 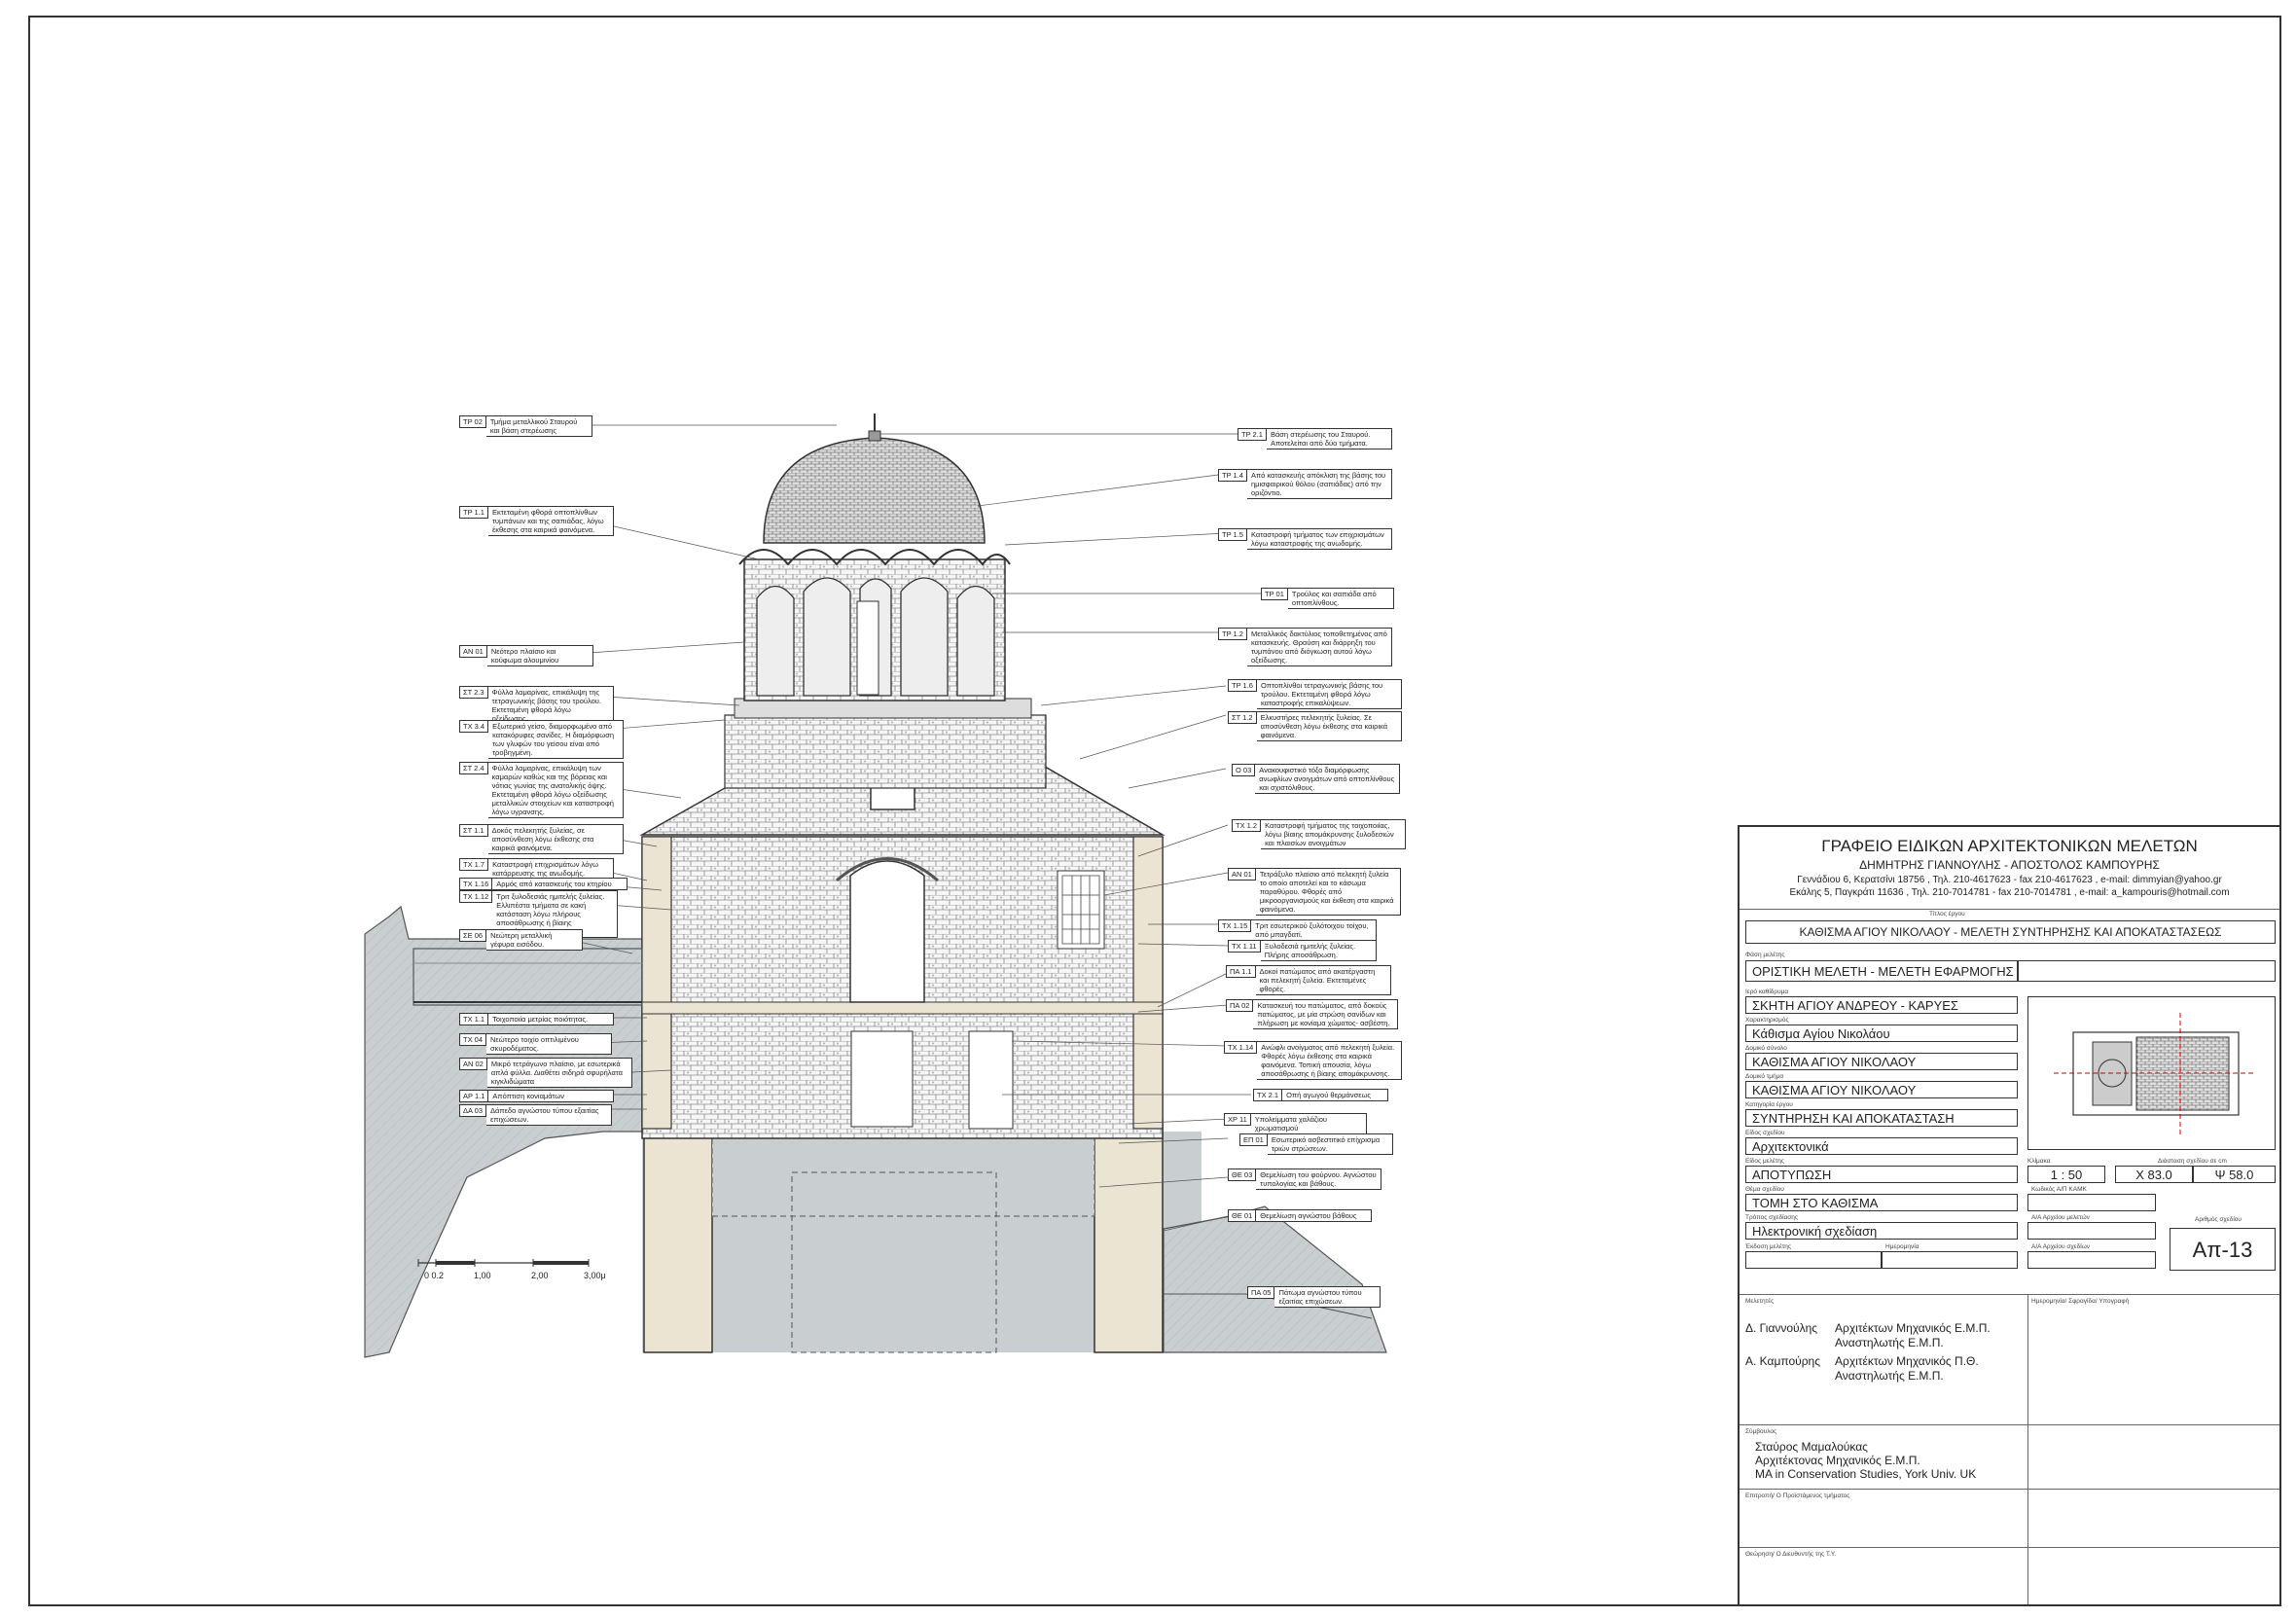 What do you see at coordinates (1261, 1293) in the screenshot?
I see `annotation-code: ΠΑ 05` at bounding box center [1261, 1293].